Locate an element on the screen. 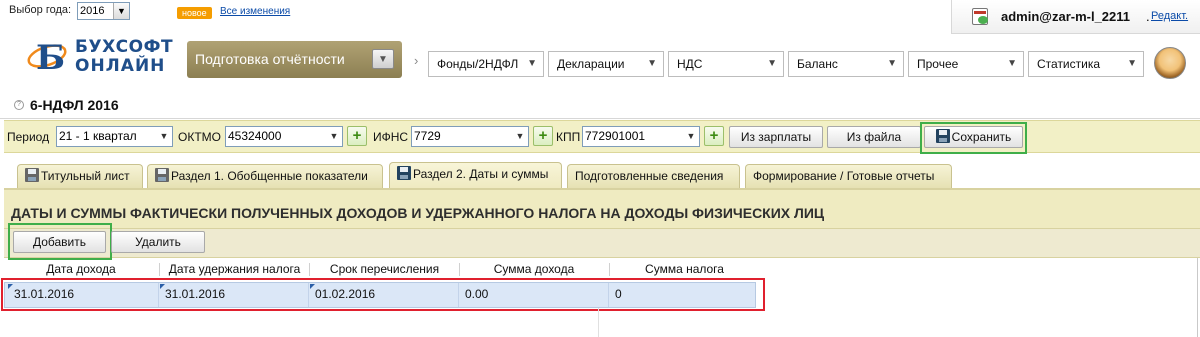  nav-statistics: Статистика ▼ is located at coordinates (1086, 64).